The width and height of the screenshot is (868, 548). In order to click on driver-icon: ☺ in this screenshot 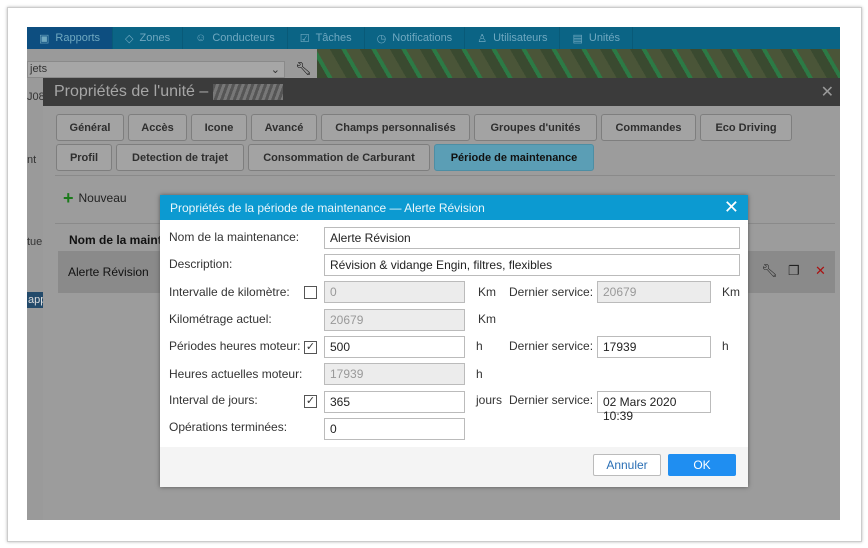, I will do `click(201, 38)`.